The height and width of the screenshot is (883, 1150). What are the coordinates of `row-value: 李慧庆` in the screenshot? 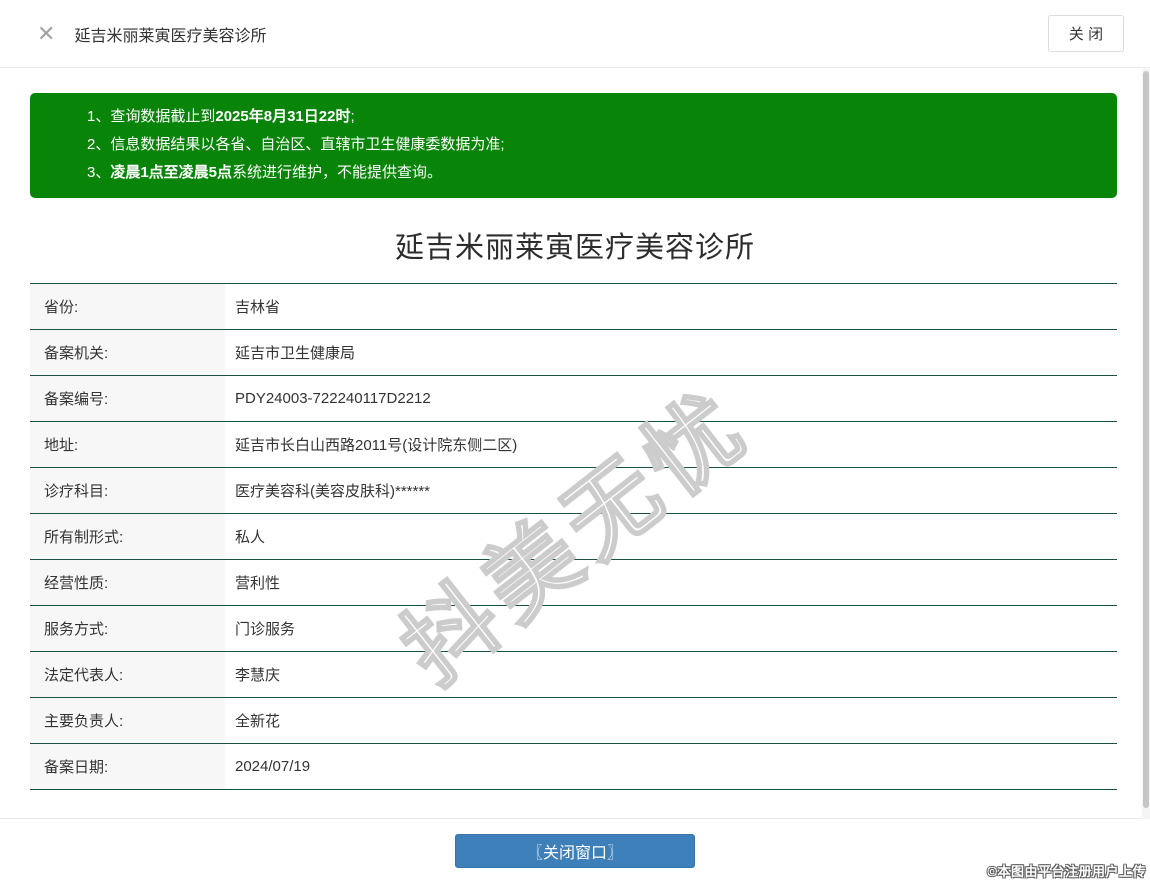 It's located at (258, 675).